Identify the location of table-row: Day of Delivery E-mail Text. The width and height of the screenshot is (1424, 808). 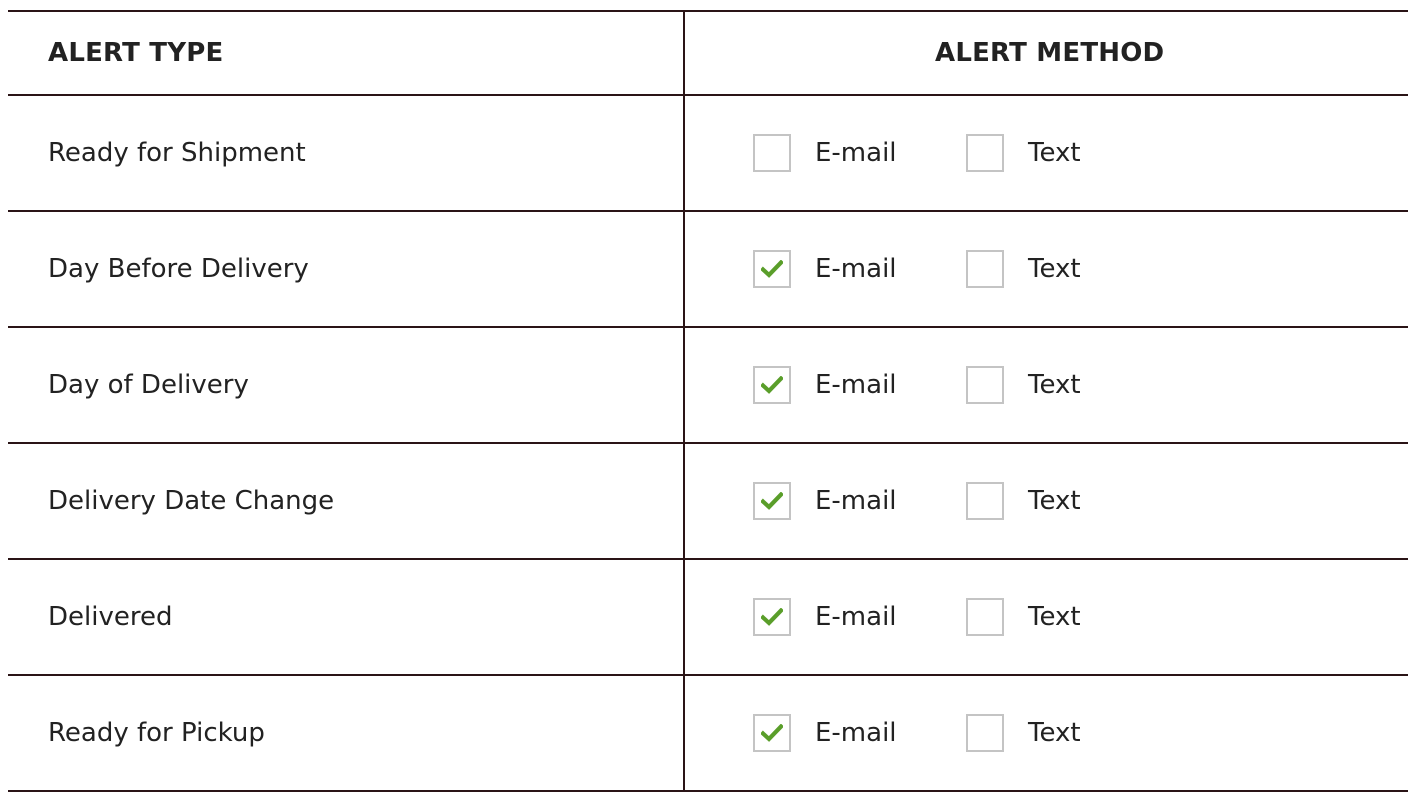
(708, 385).